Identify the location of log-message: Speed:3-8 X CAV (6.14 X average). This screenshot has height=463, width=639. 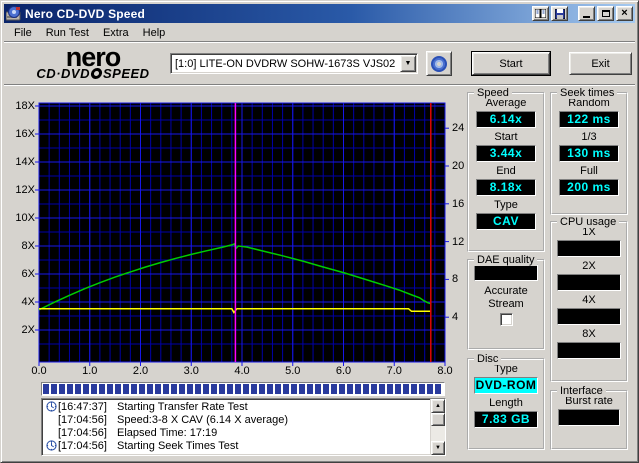
(203, 419).